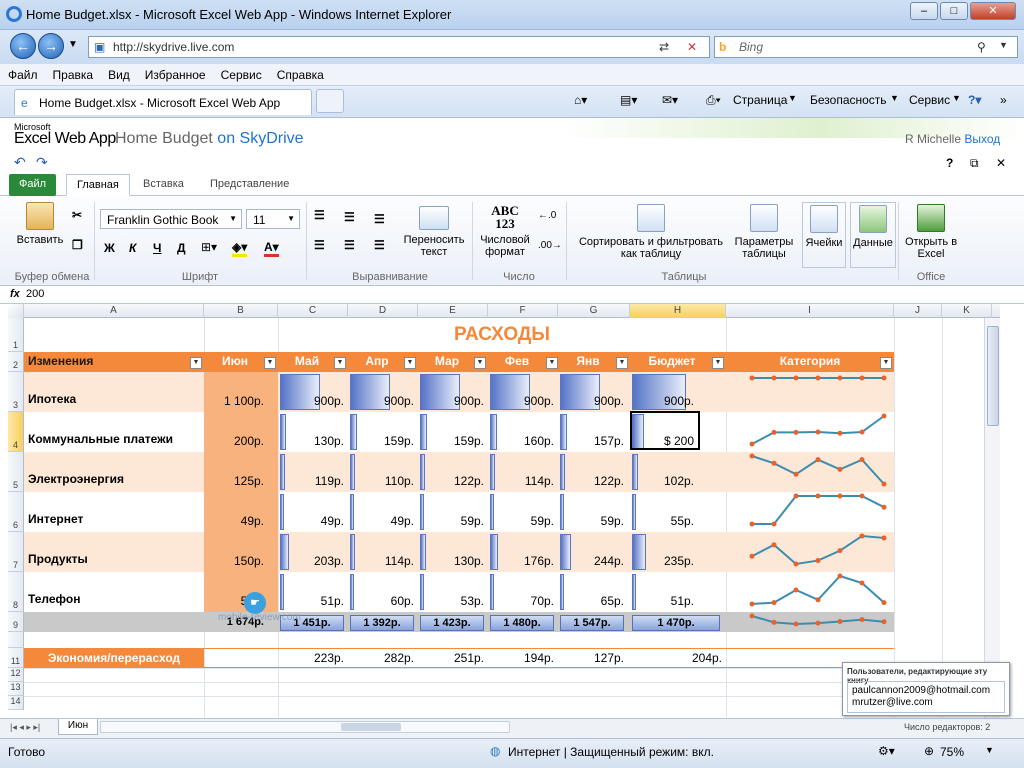 Image resolution: width=1024 pixels, height=768 pixels. What do you see at coordinates (929, 100) in the screenshot?
I see `tools-menu: Сервис` at bounding box center [929, 100].